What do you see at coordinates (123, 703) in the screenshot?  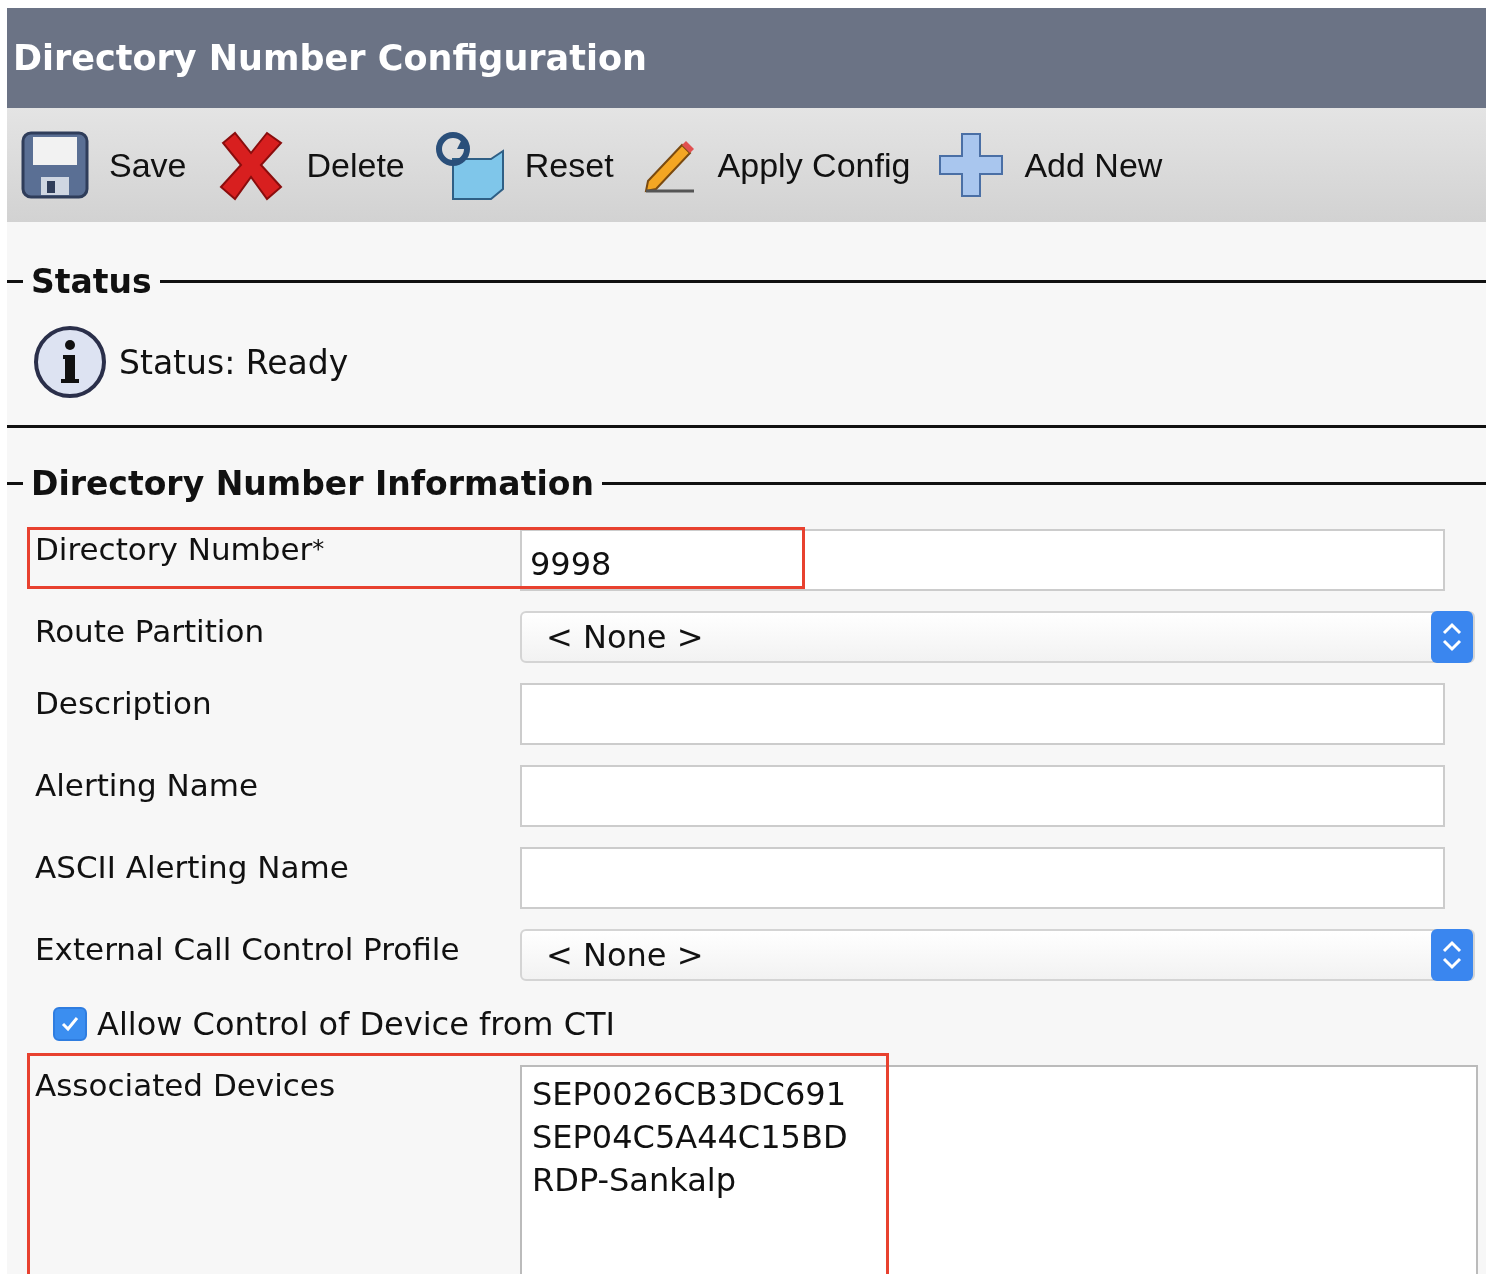 I see `field-label: Description` at bounding box center [123, 703].